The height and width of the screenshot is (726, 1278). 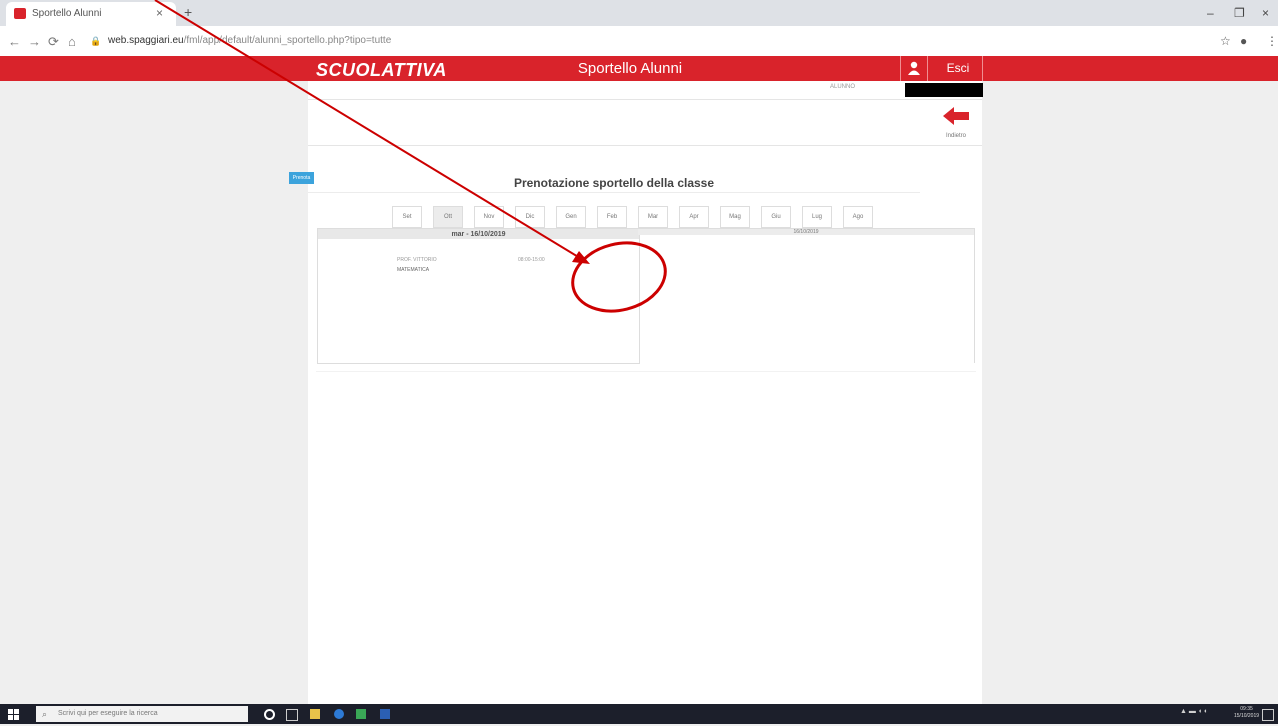 I want to click on profile-icon: ●, so click(x=1243, y=41).